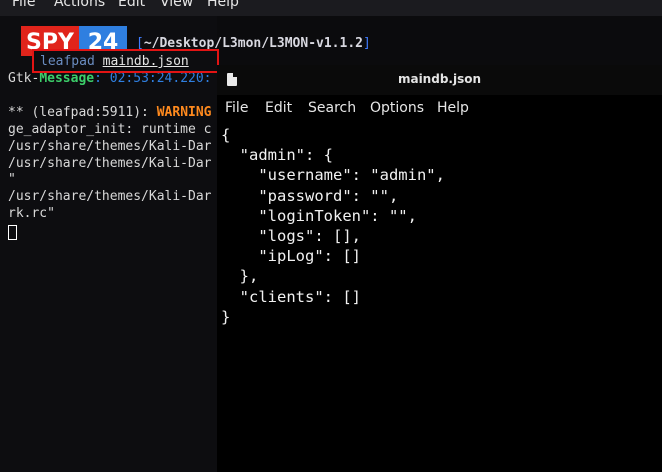 The width and height of the screenshot is (662, 472). What do you see at coordinates (31, 213) in the screenshot?
I see `terminal-line: rk.rc"` at bounding box center [31, 213].